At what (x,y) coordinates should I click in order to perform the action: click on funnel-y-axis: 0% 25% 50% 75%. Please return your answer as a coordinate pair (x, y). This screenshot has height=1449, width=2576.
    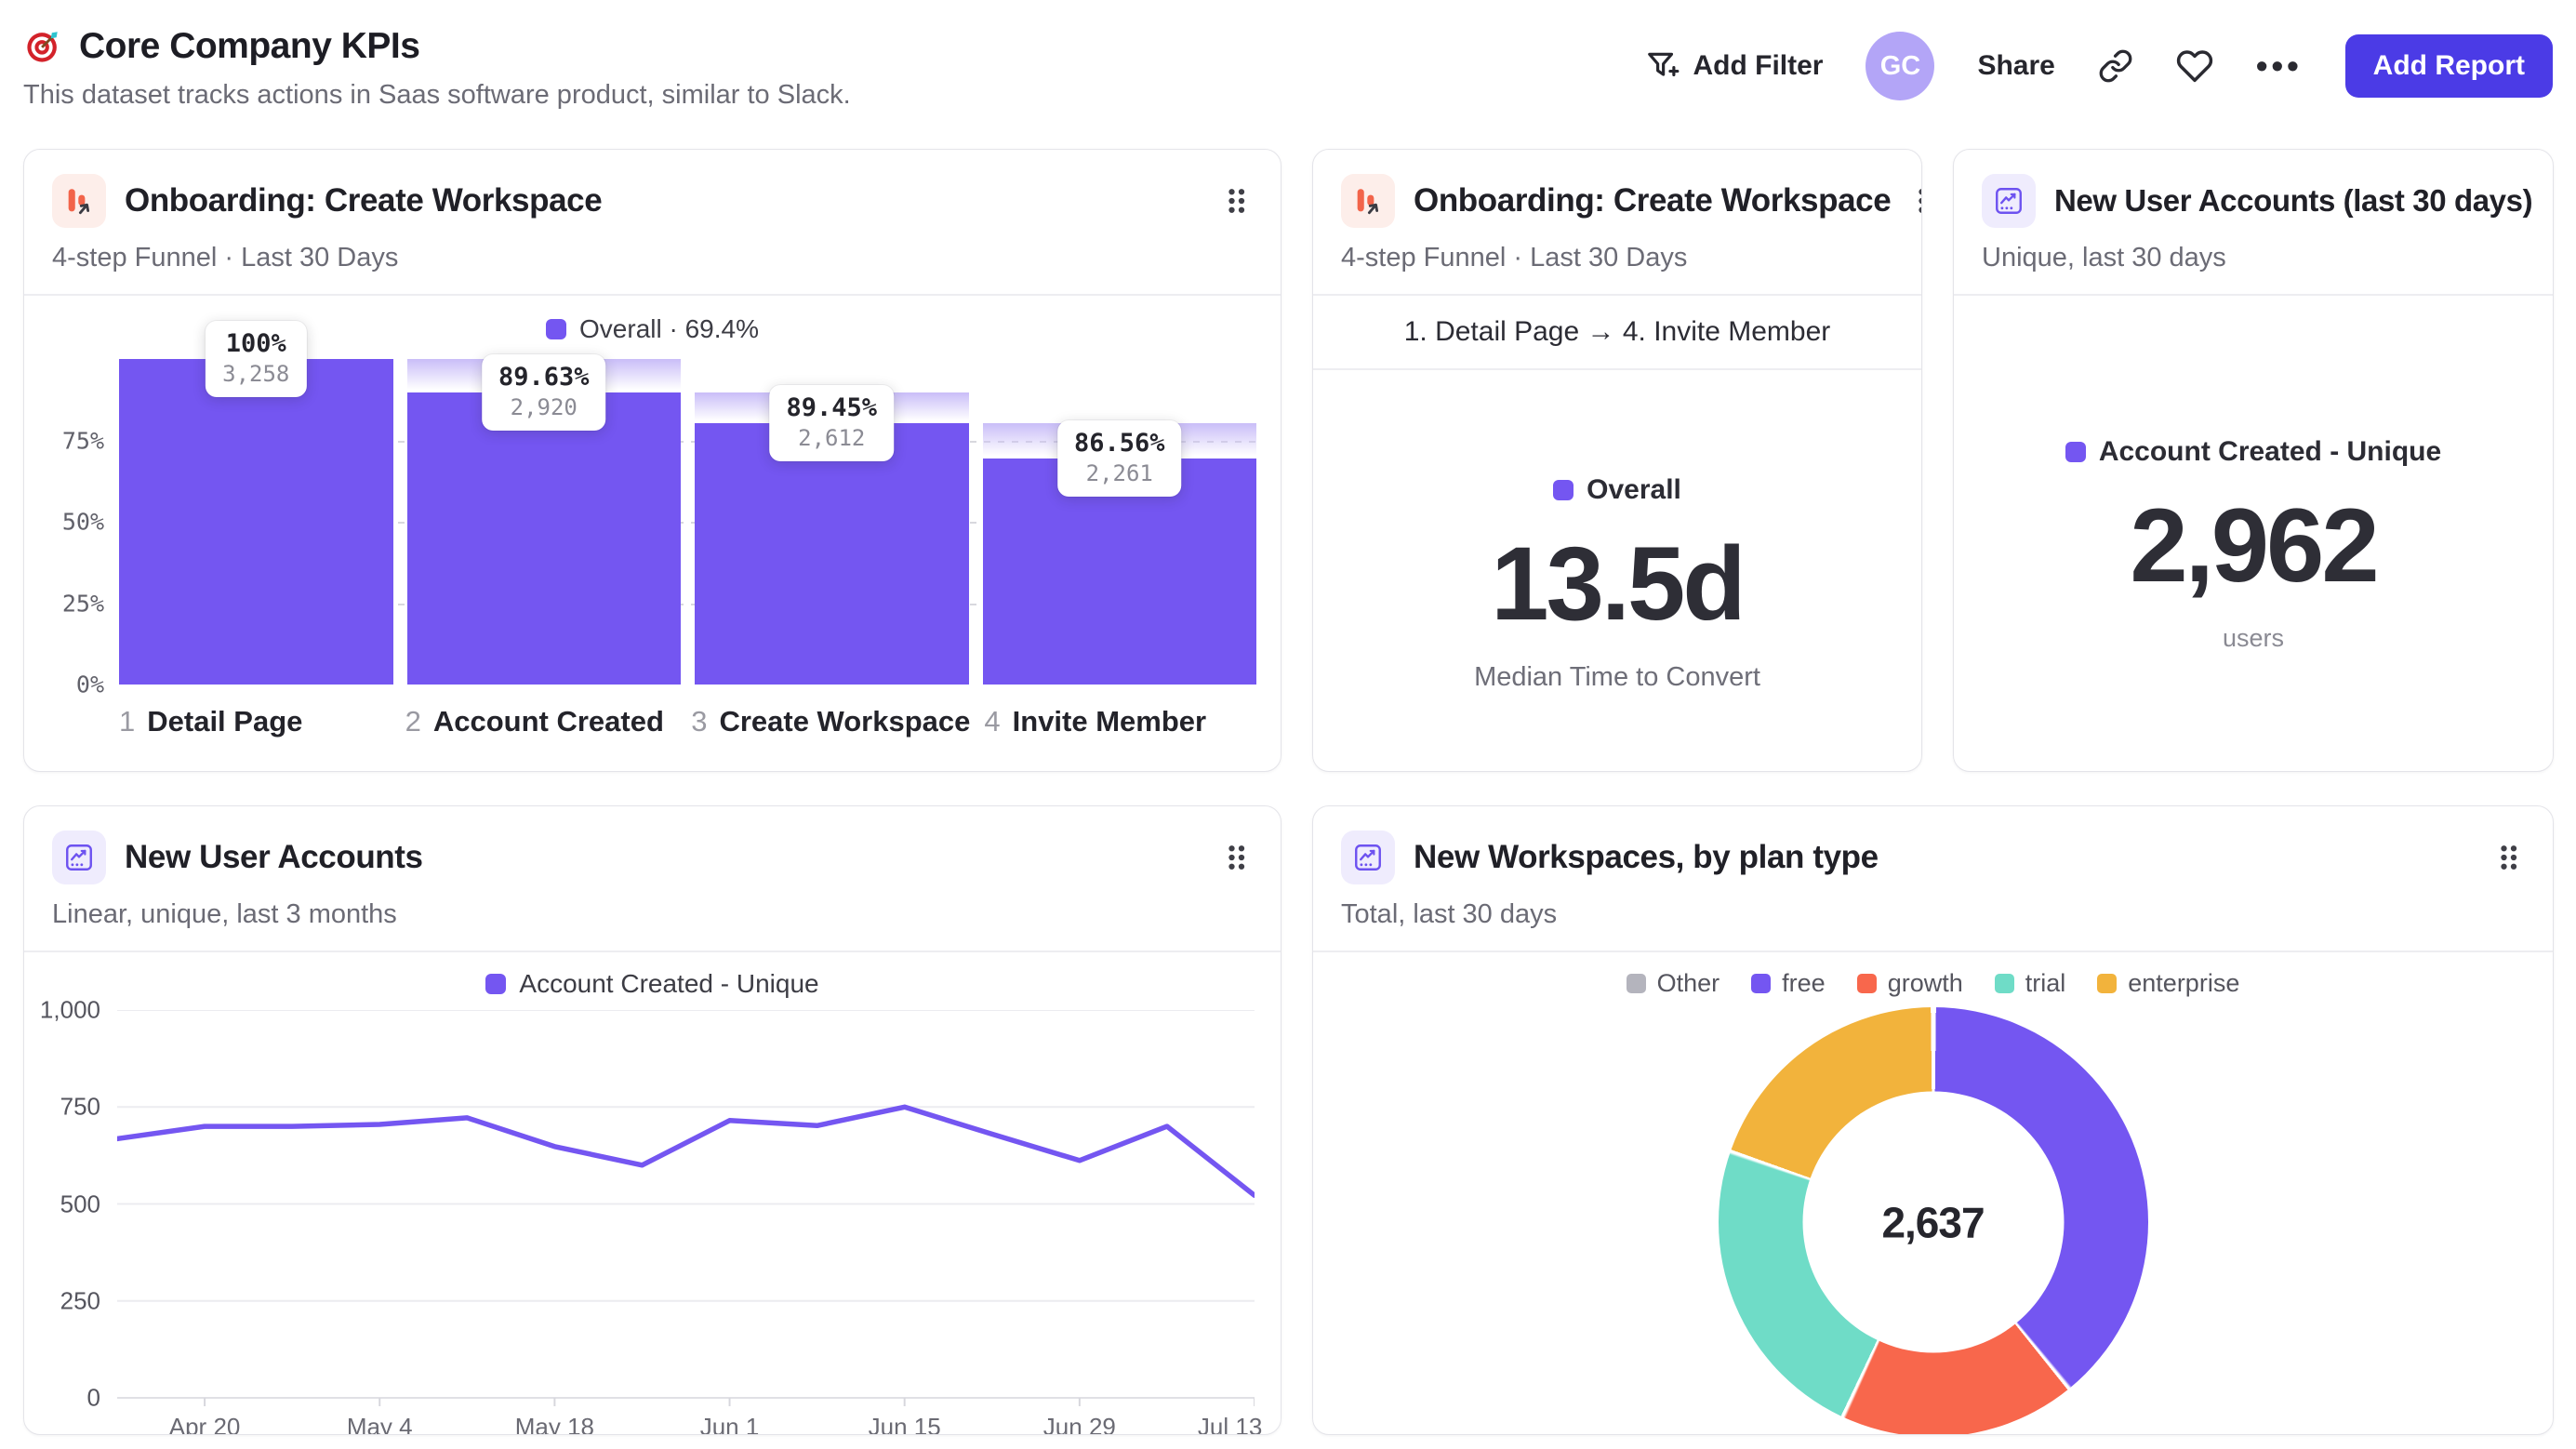
    Looking at the image, I should click on (80, 528).